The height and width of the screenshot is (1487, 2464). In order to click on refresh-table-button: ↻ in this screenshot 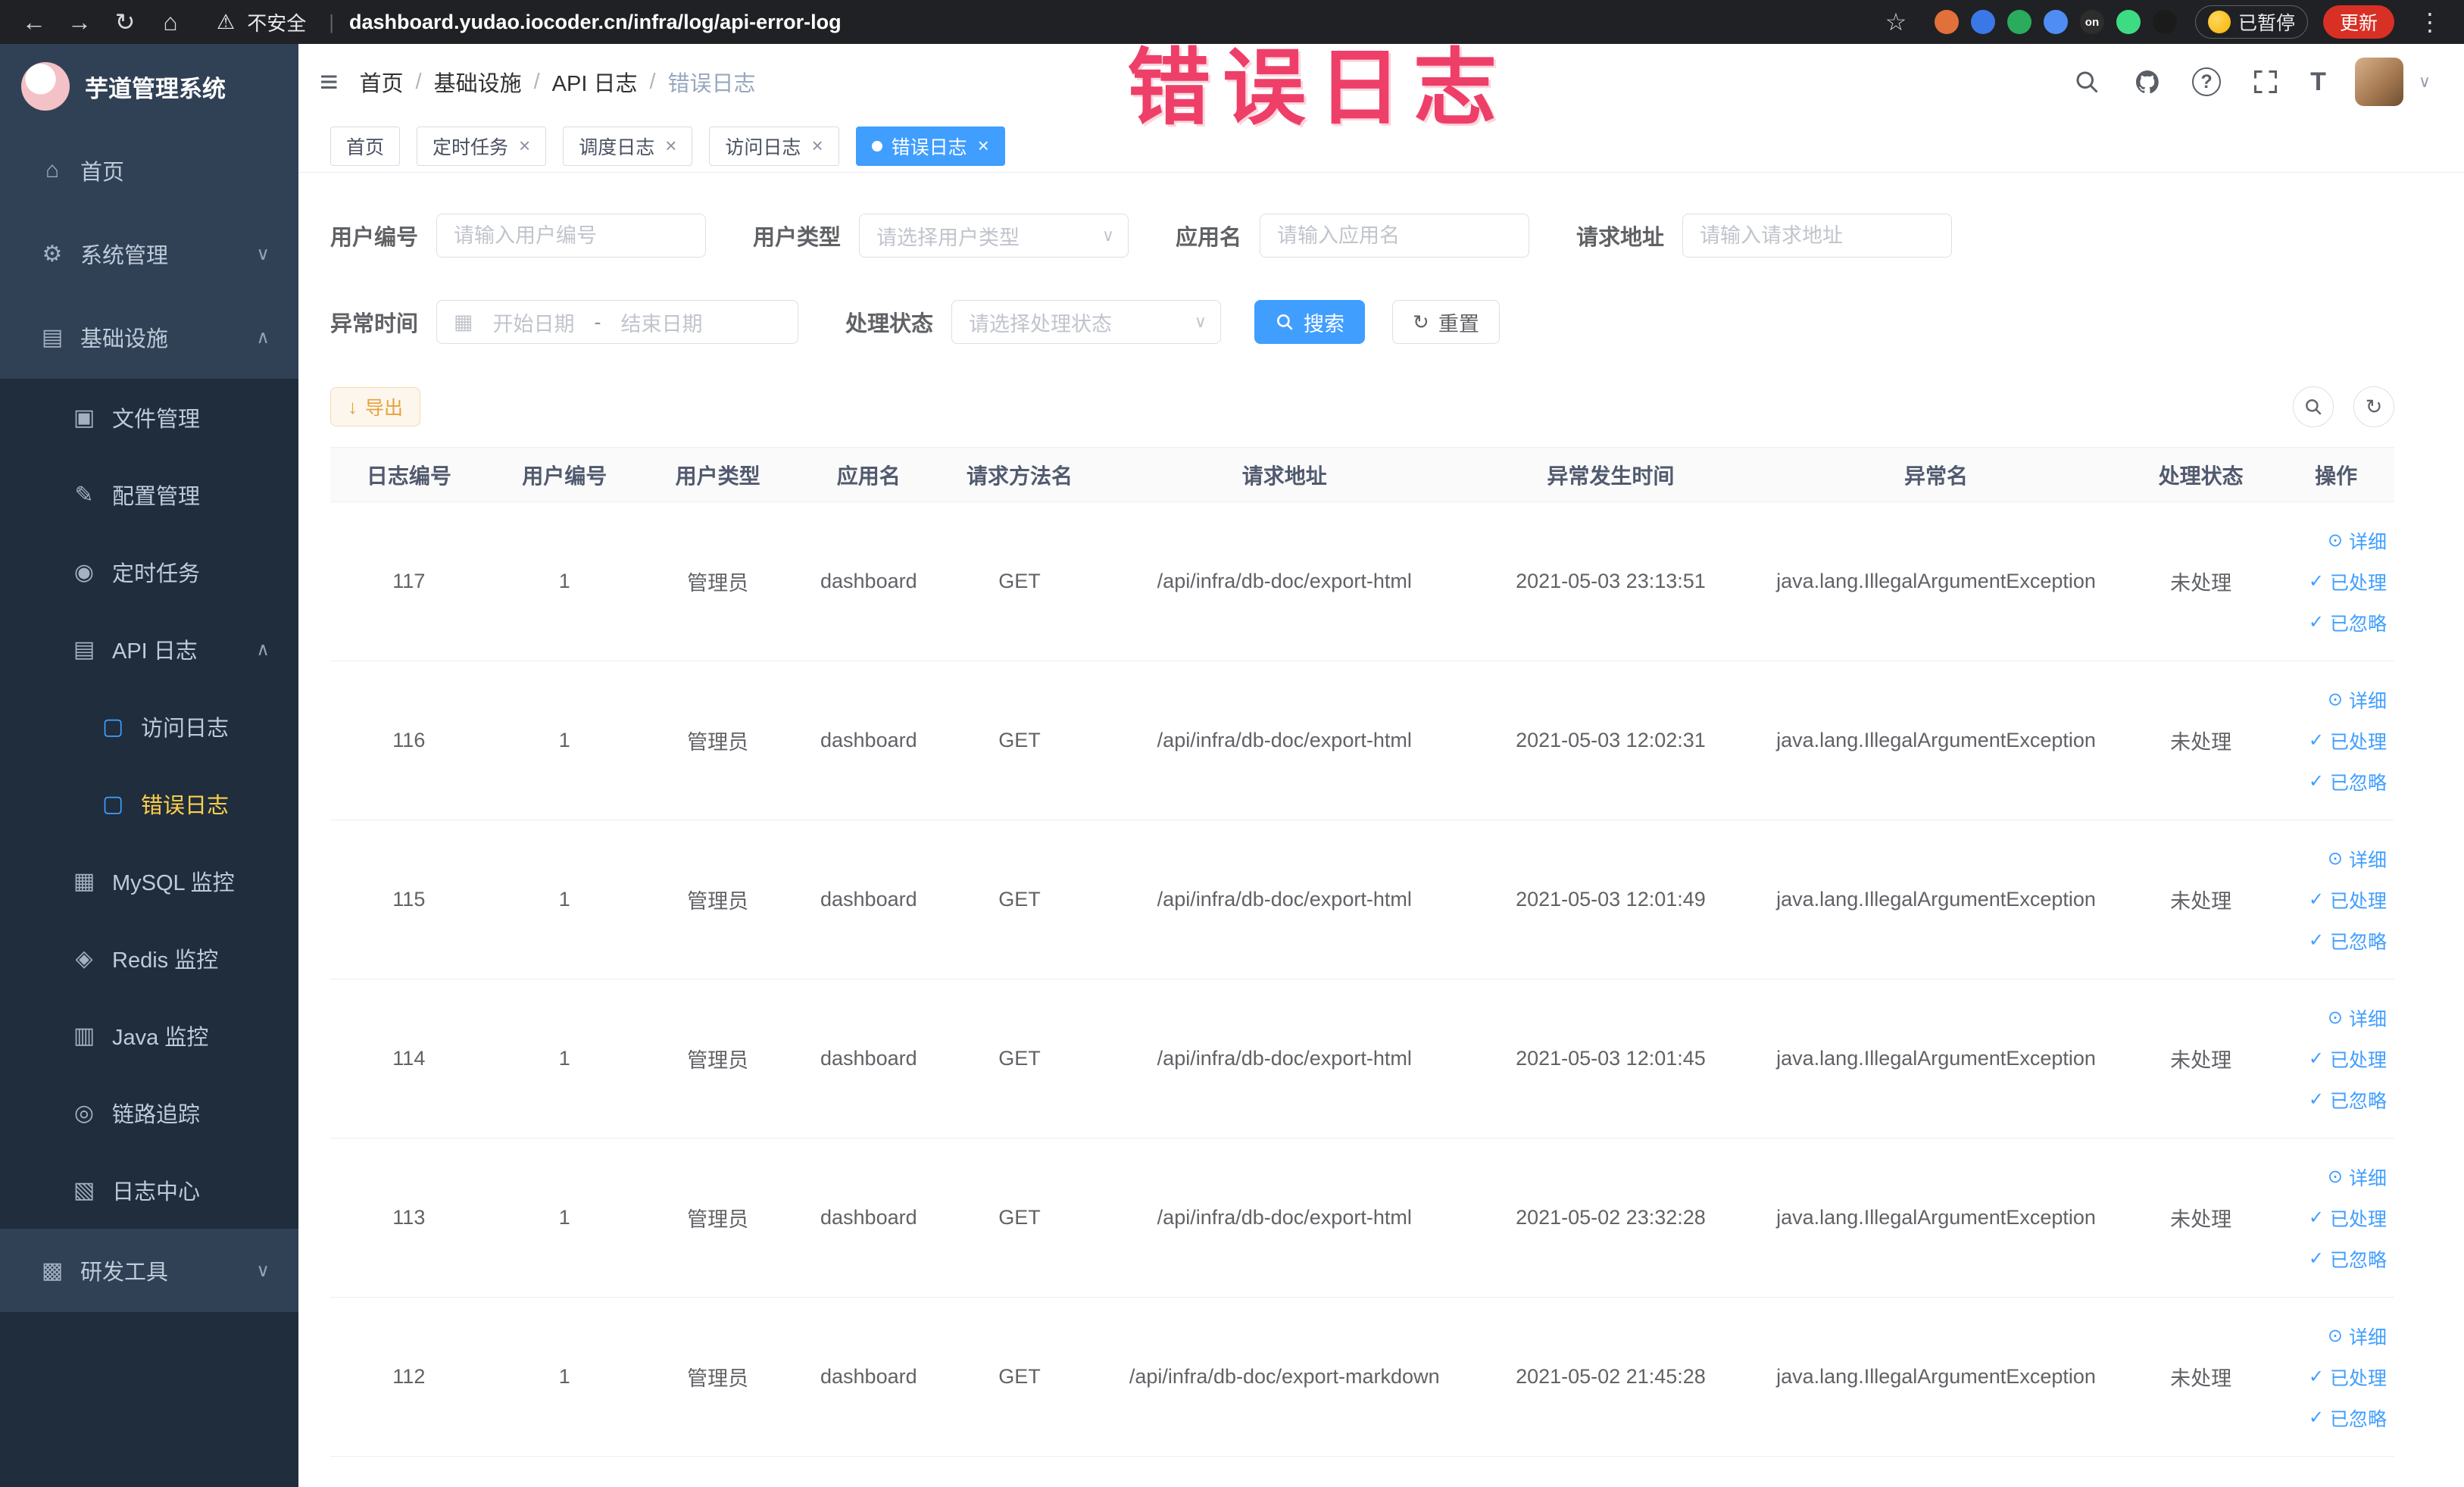, I will do `click(2373, 406)`.